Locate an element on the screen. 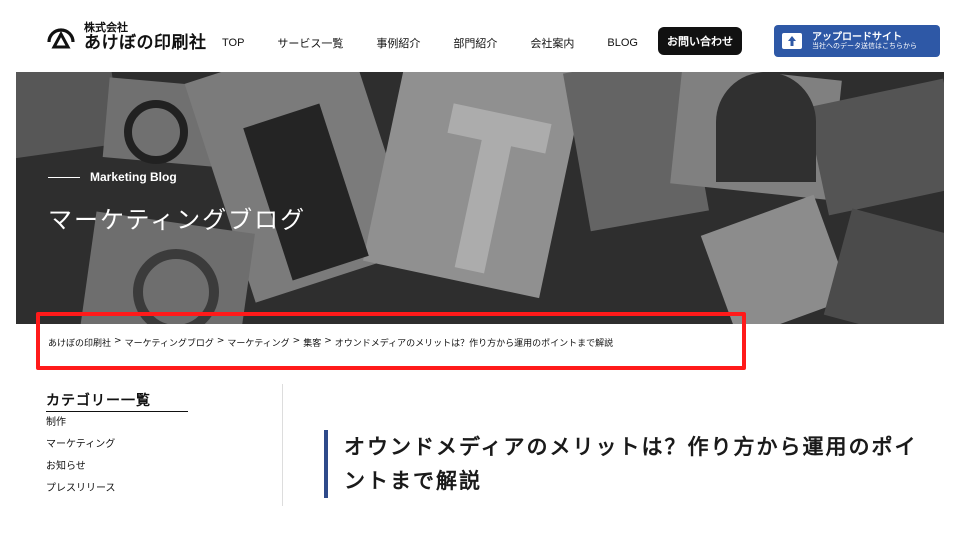 Image resolution: width=960 pixels, height=540 pixels. hero-title: マーケティングブログ is located at coordinates (177, 220).